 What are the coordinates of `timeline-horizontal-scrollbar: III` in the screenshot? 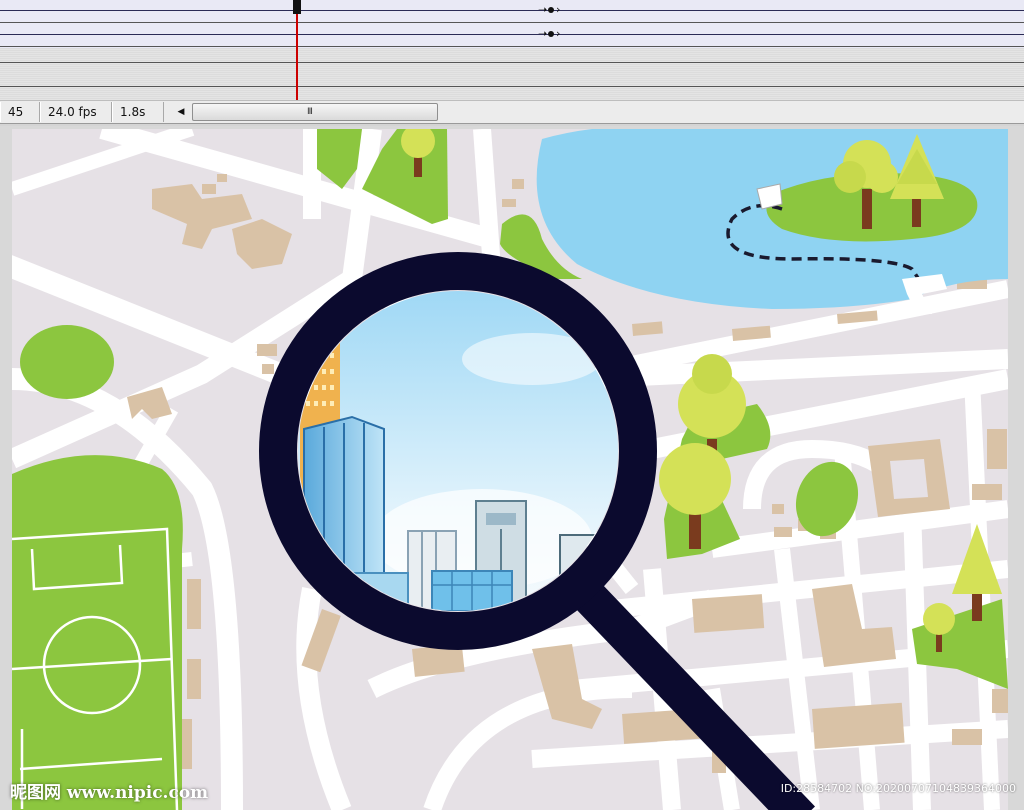 It's located at (315, 112).